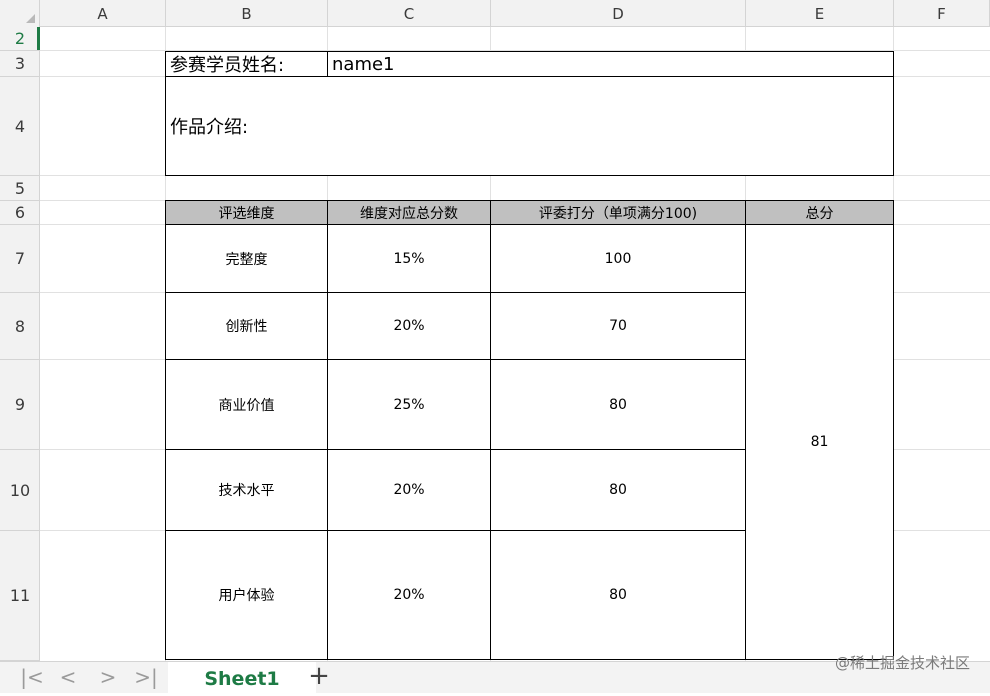  I want to click on row-header-11: 11, so click(20, 596).